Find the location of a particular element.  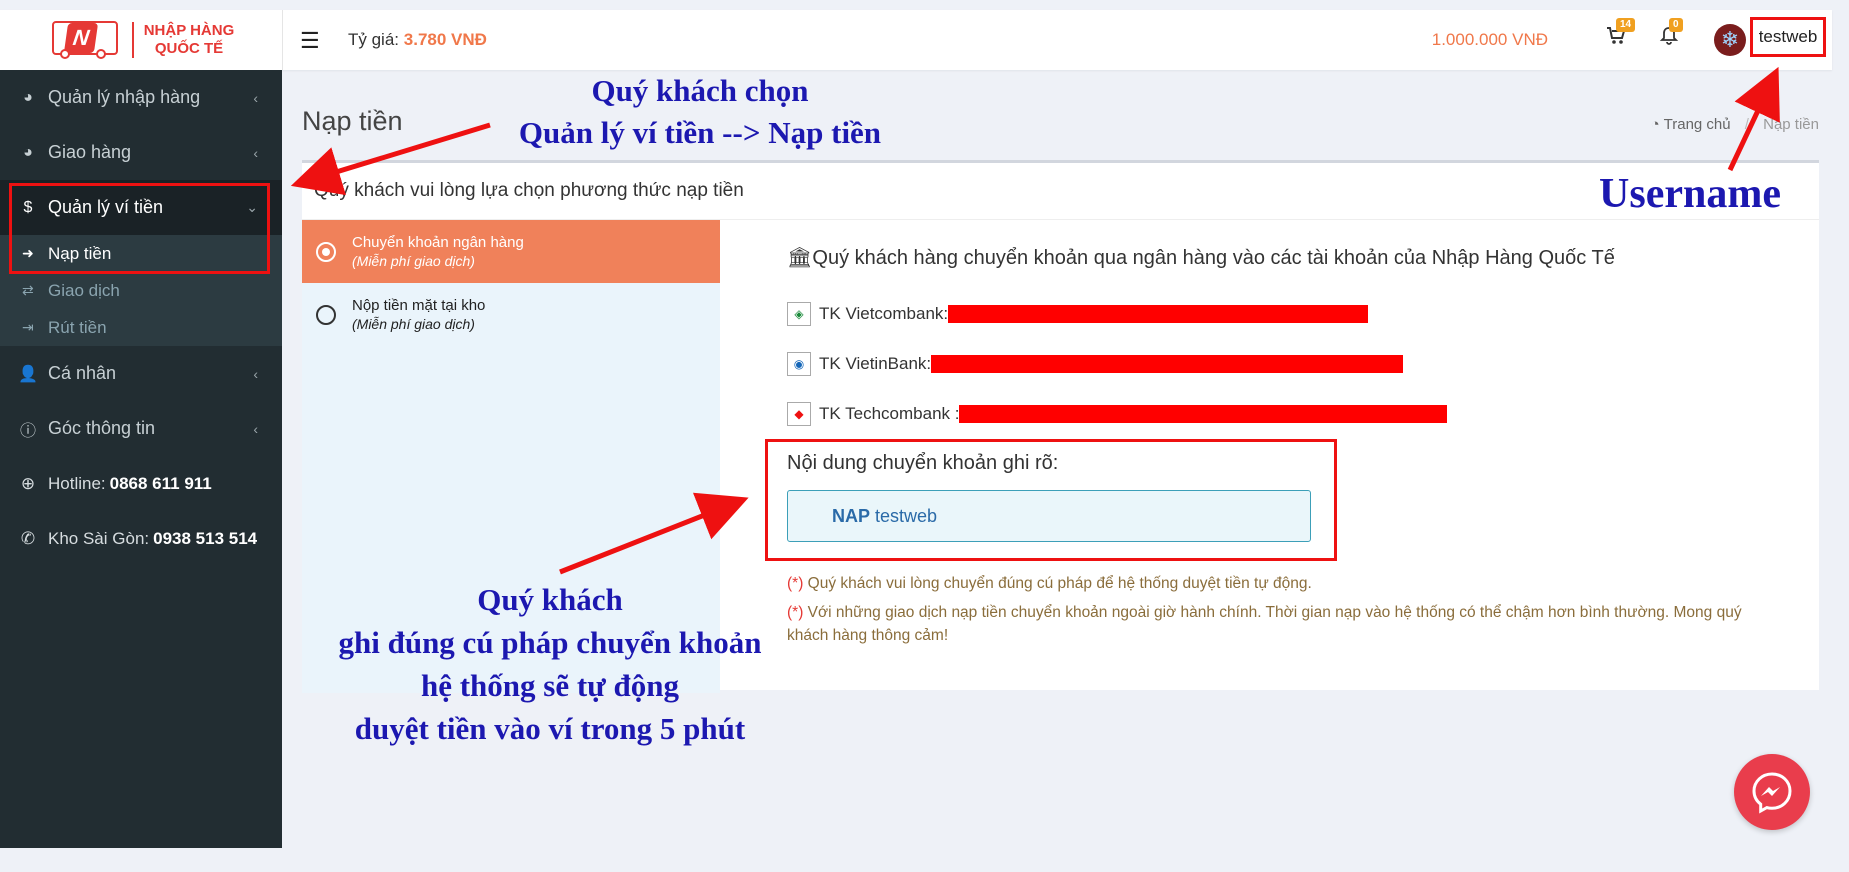

arrow-to-username is located at coordinates (1753, 119).